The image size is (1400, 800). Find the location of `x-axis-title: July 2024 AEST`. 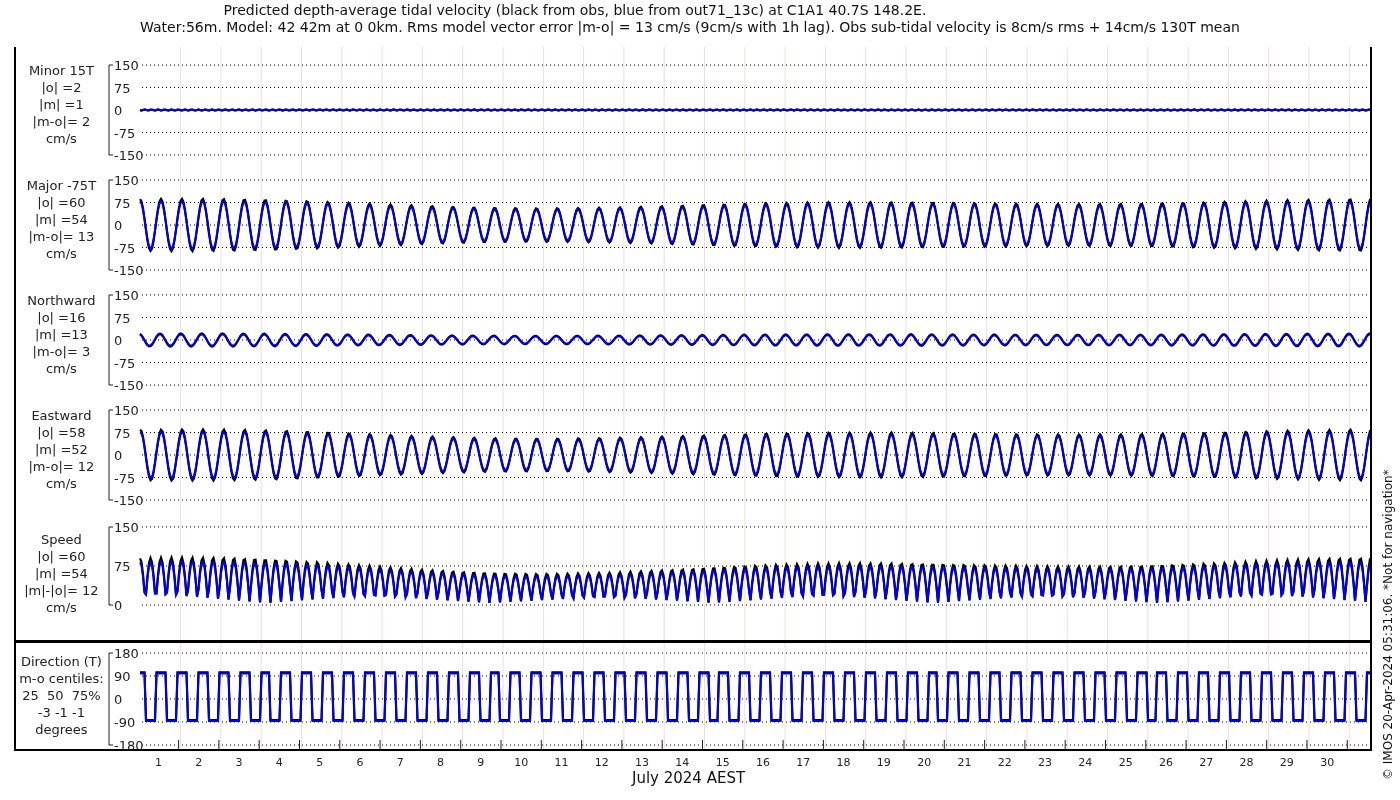

x-axis-title: July 2024 AEST is located at coordinates (689, 778).